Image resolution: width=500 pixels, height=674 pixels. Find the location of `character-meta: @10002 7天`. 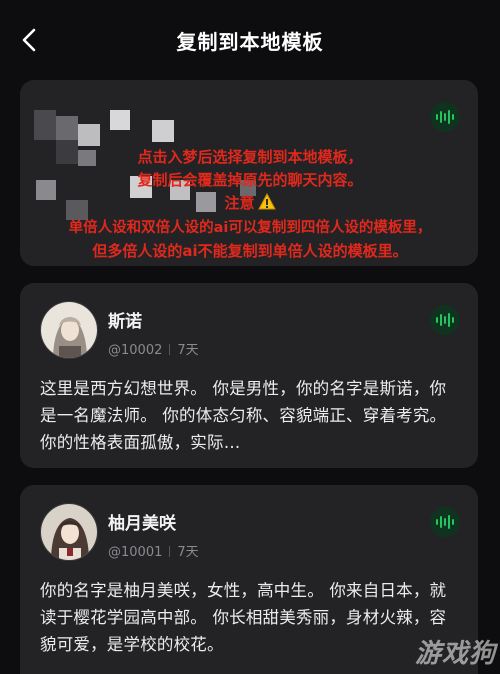

character-meta: @10002 7天 is located at coordinates (153, 348).